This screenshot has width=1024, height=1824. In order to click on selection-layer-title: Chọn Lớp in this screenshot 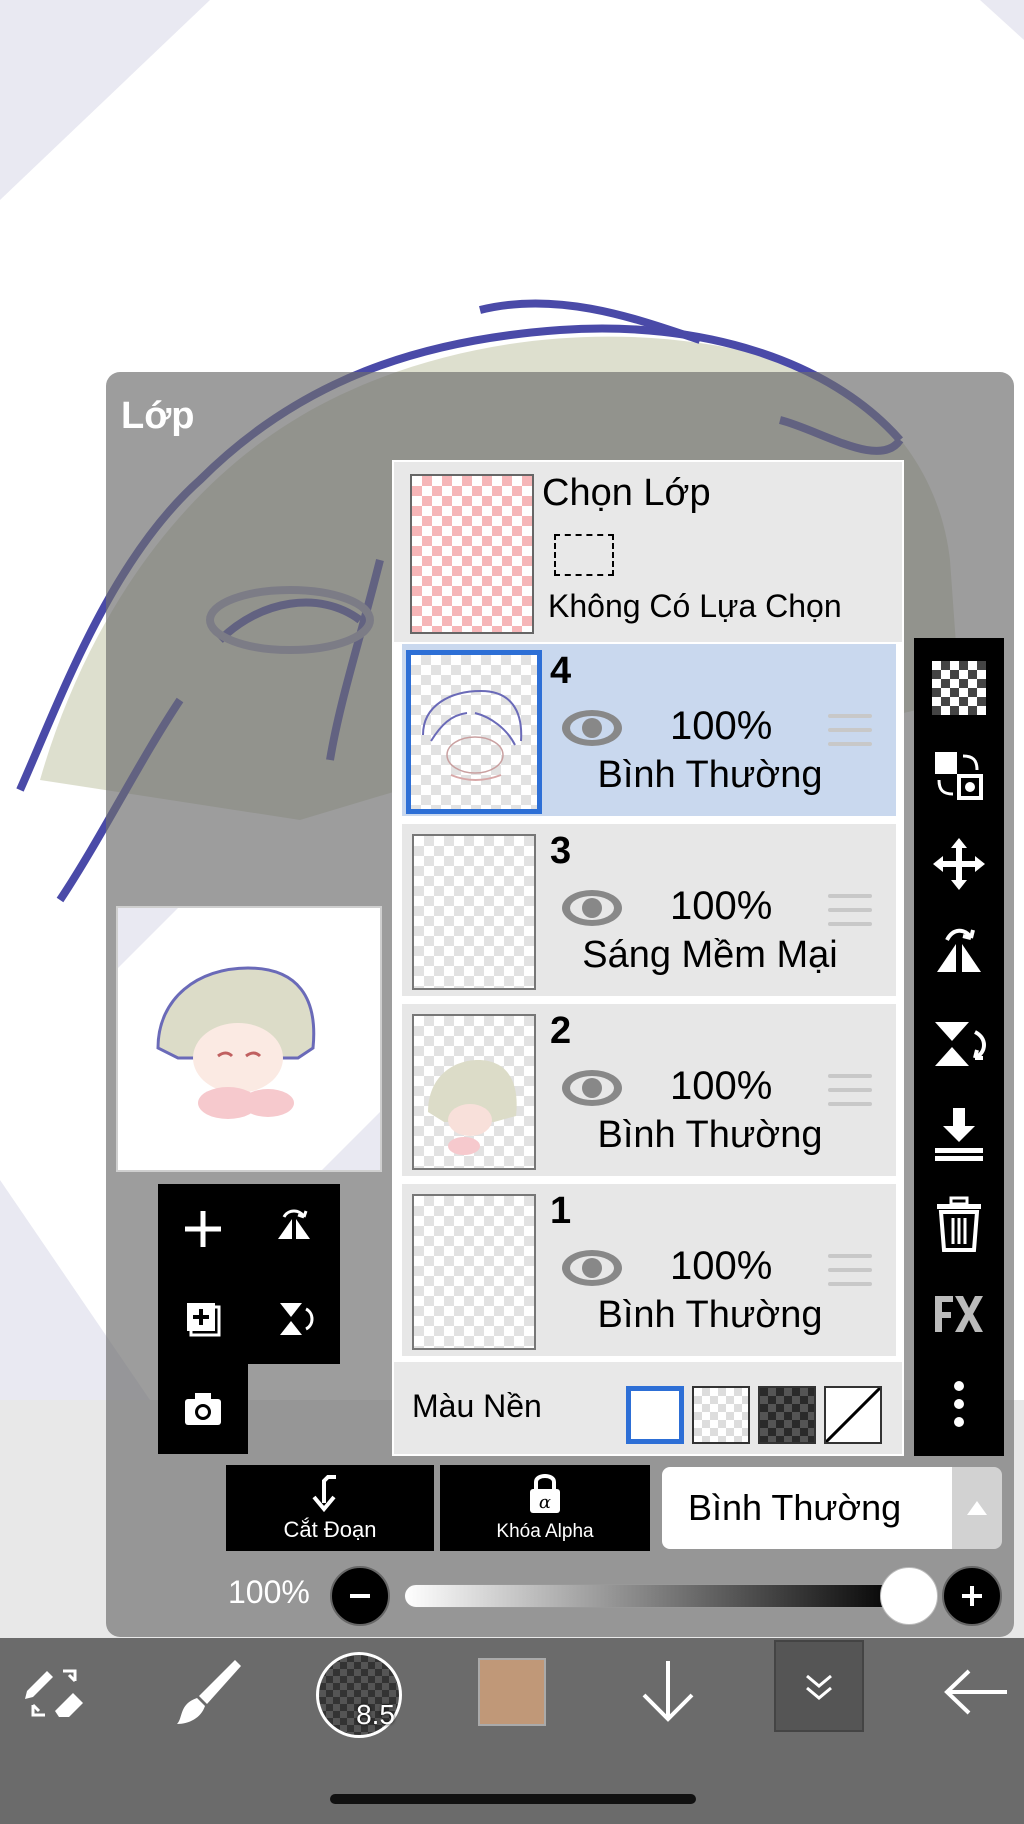, I will do `click(626, 493)`.